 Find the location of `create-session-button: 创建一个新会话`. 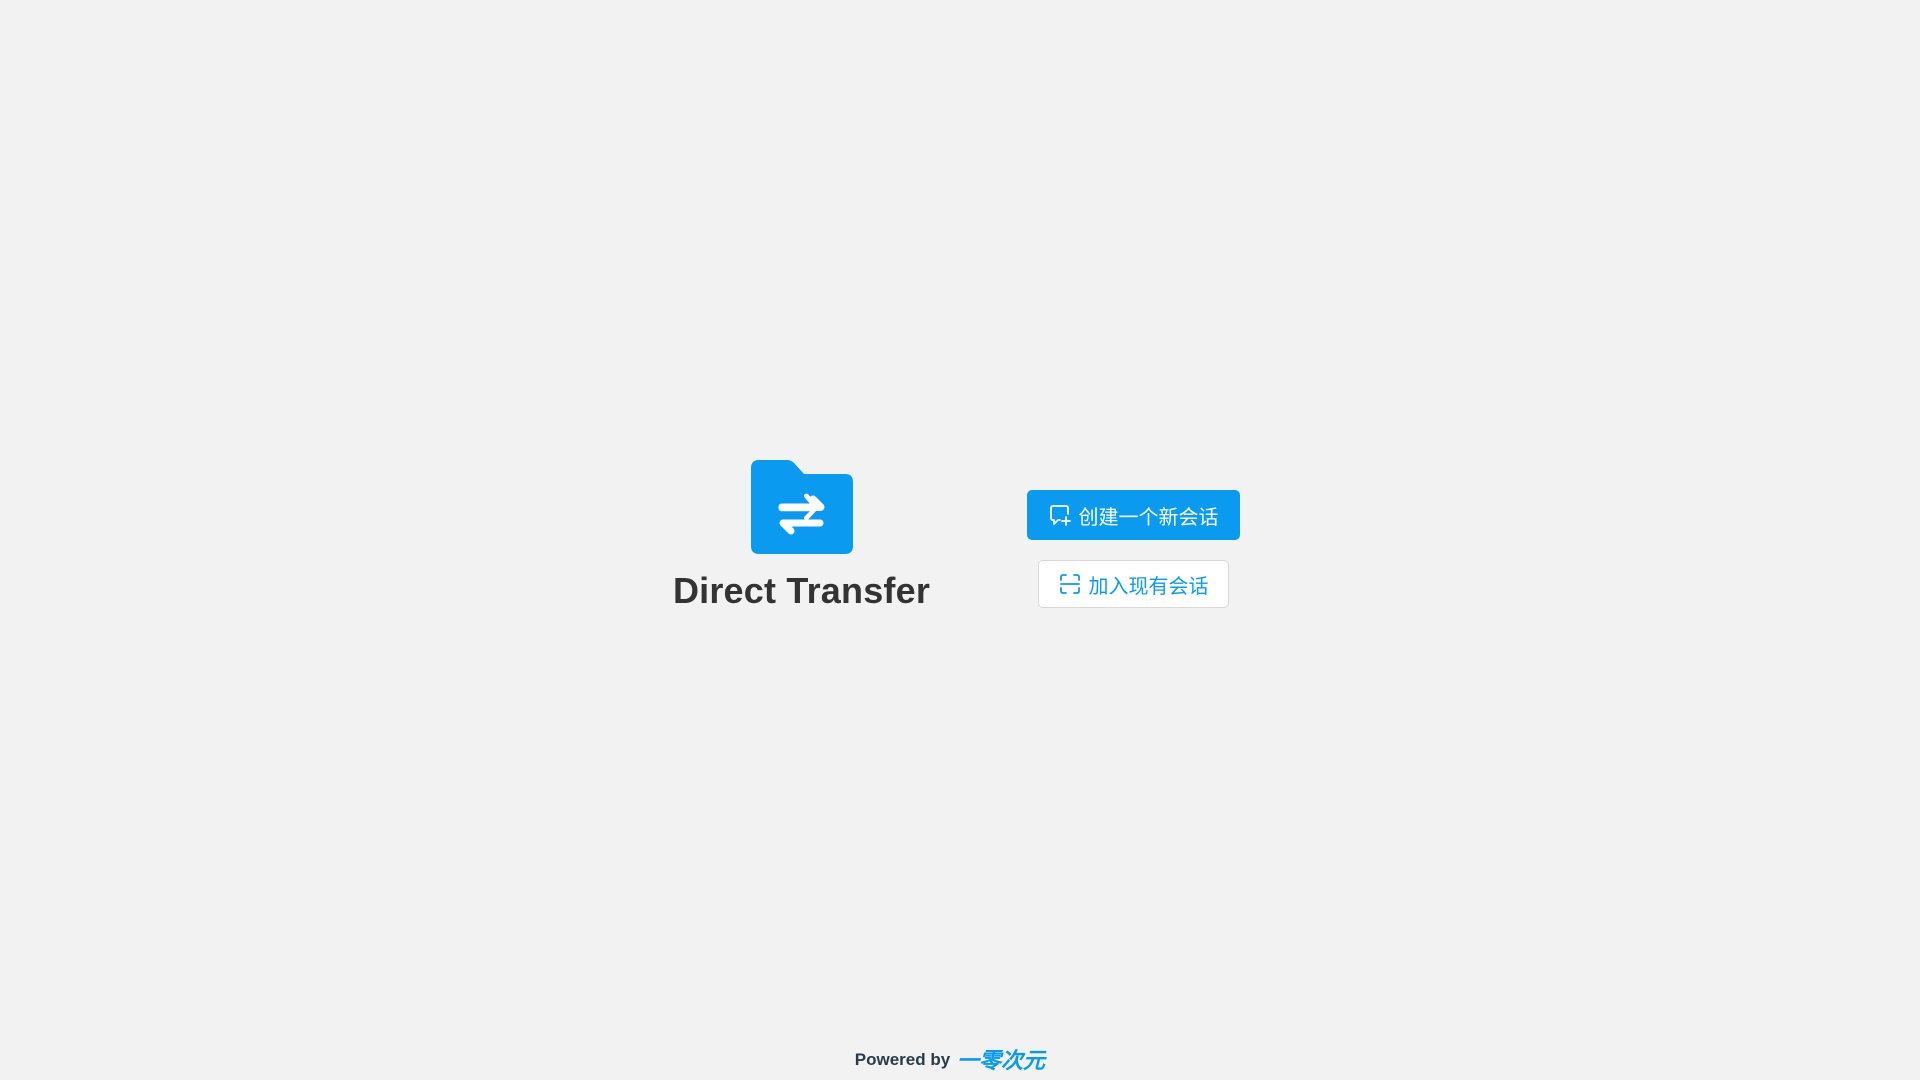

create-session-button: 创建一个新会话 is located at coordinates (1133, 515).